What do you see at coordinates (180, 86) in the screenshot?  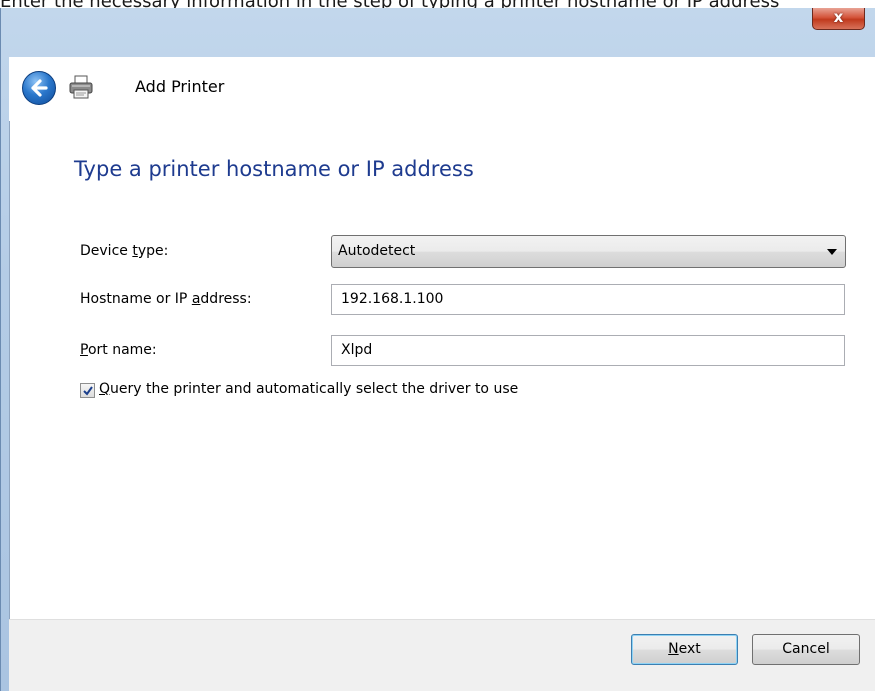 I see `dialog-title: Add Printer` at bounding box center [180, 86].